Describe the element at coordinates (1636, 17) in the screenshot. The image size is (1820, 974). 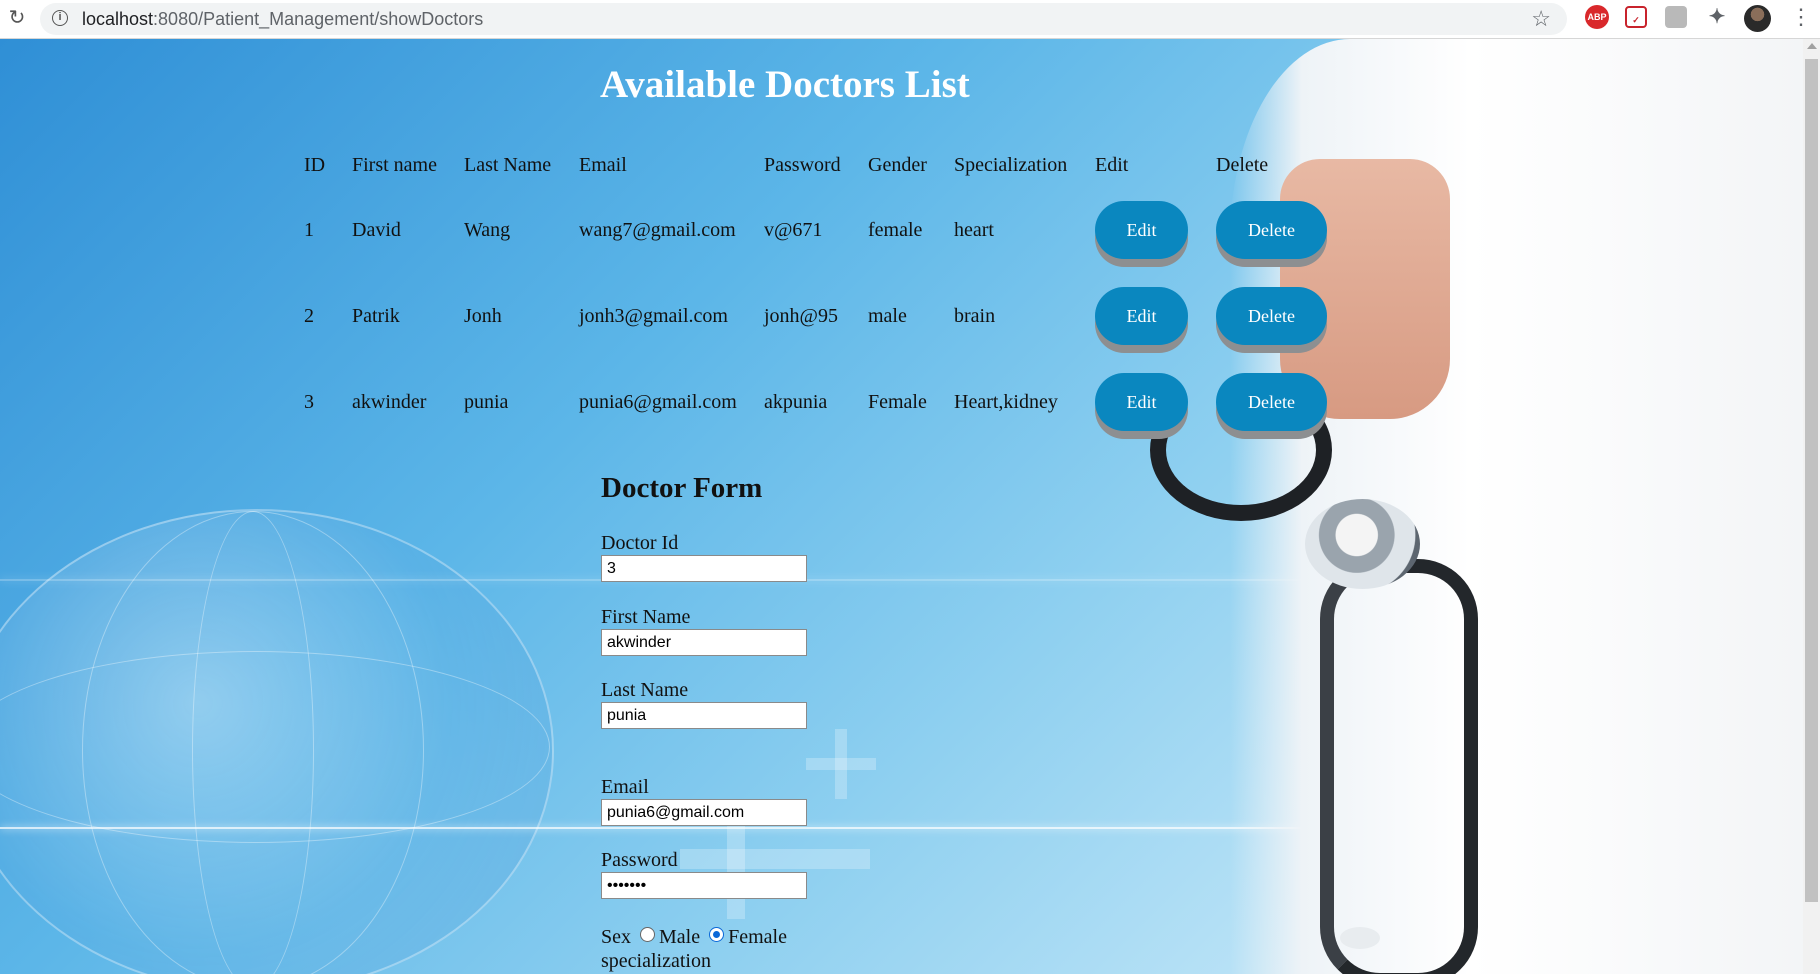
I see `pocket-icon: ✓` at that location.